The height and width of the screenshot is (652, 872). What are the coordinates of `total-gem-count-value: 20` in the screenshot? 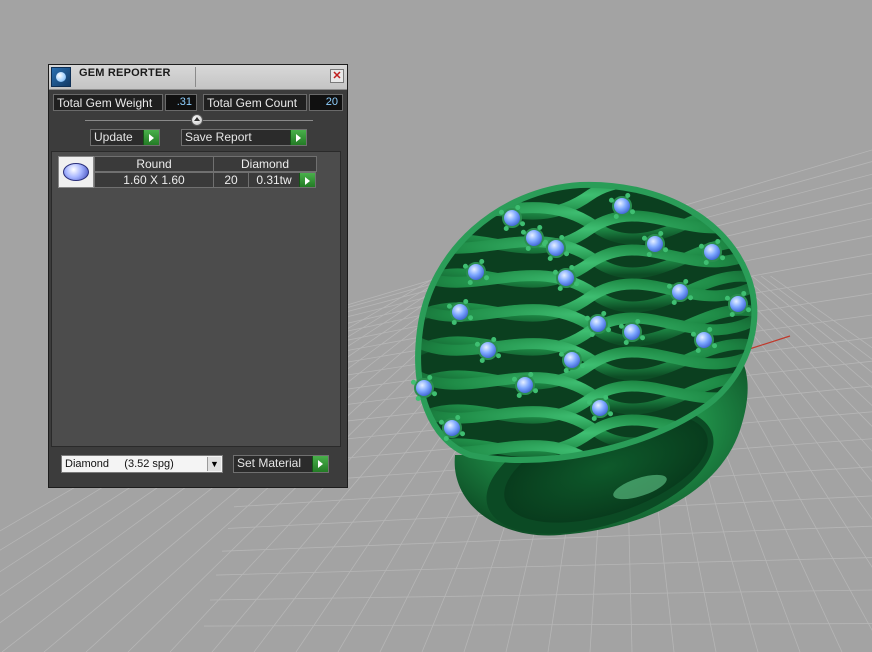 It's located at (326, 102).